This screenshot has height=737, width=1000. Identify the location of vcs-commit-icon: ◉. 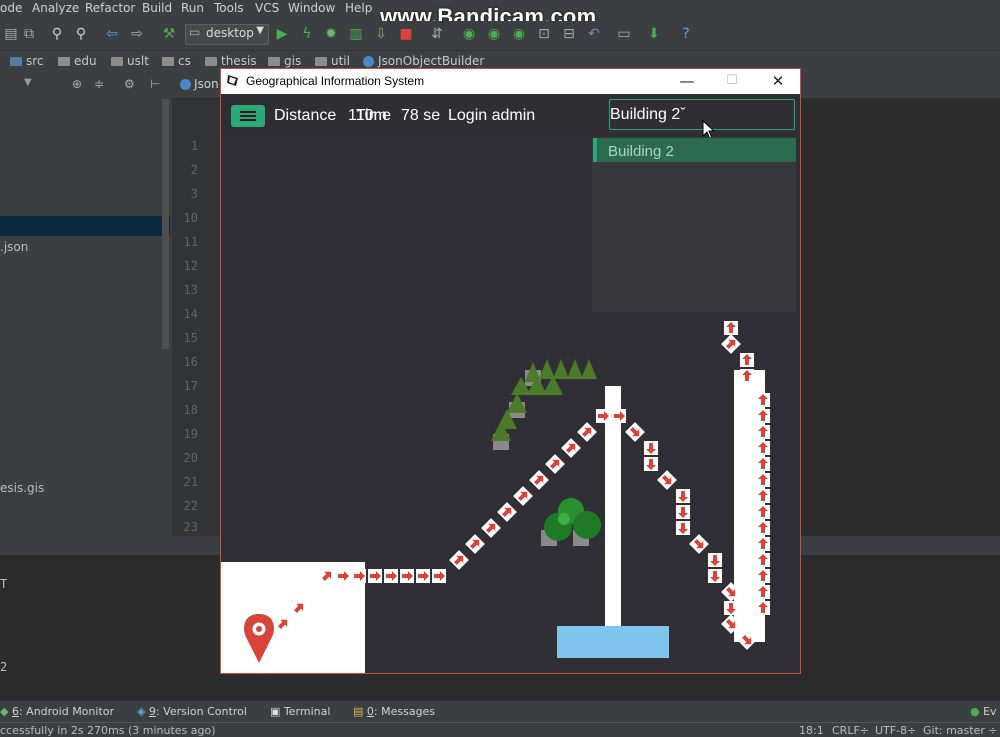
(494, 34).